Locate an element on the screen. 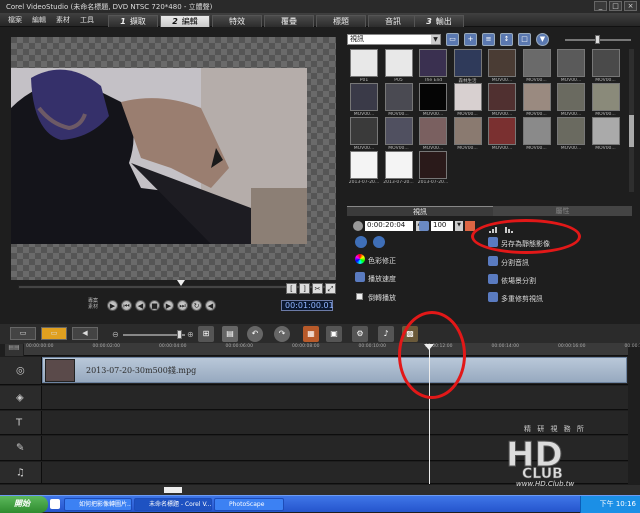  library-scroll-thumb is located at coordinates (631, 131).